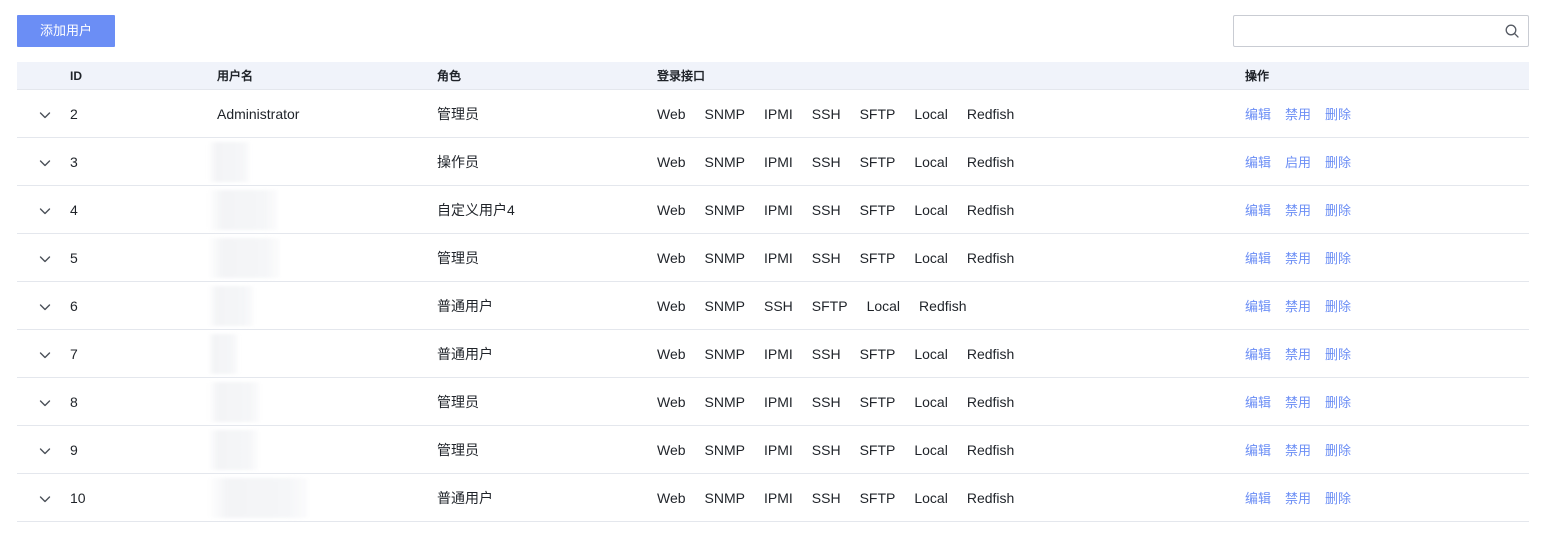  Describe the element at coordinates (43, 76) in the screenshot. I see `header-expand` at that location.